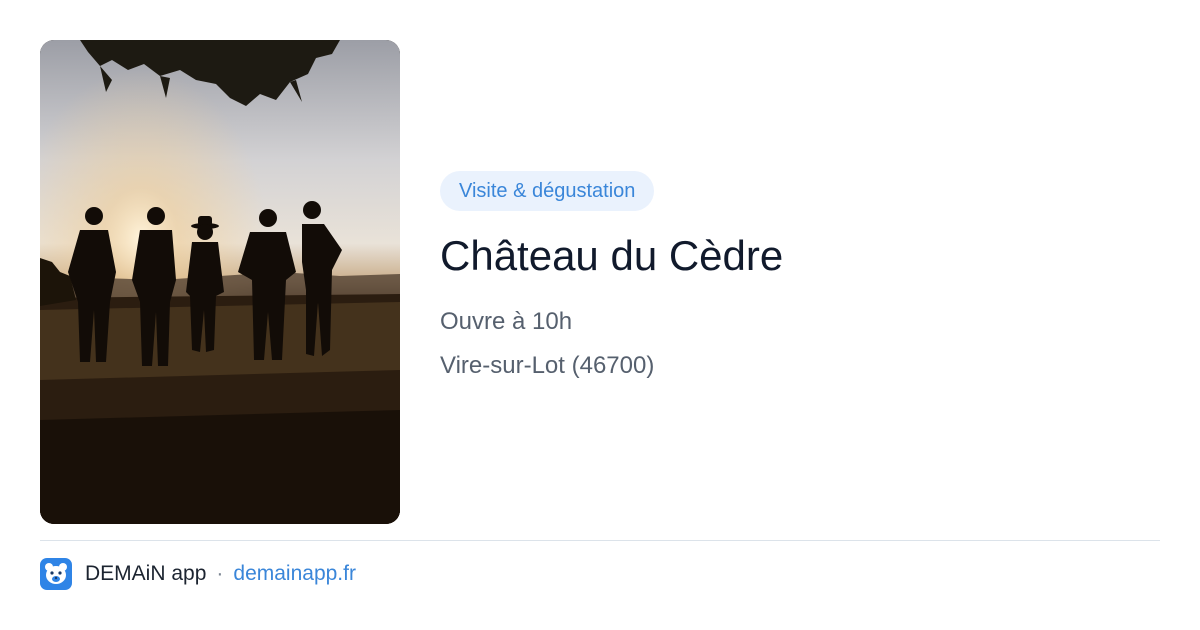  I want to click on category-badge: Visite & dégustation, so click(547, 191).